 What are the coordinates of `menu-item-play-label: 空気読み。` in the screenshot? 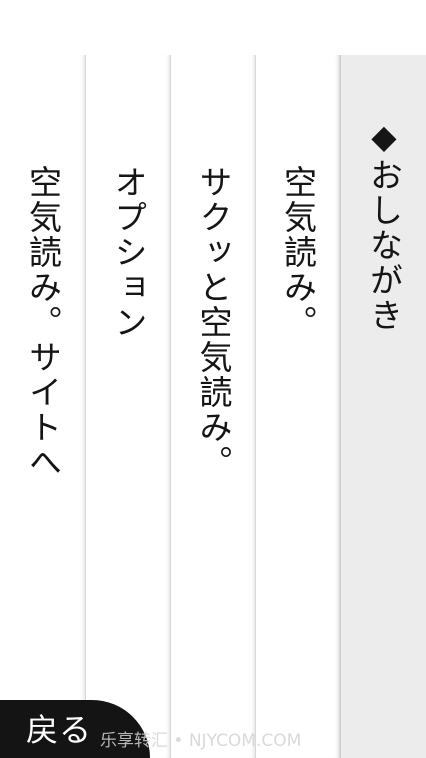 It's located at (298, 252).